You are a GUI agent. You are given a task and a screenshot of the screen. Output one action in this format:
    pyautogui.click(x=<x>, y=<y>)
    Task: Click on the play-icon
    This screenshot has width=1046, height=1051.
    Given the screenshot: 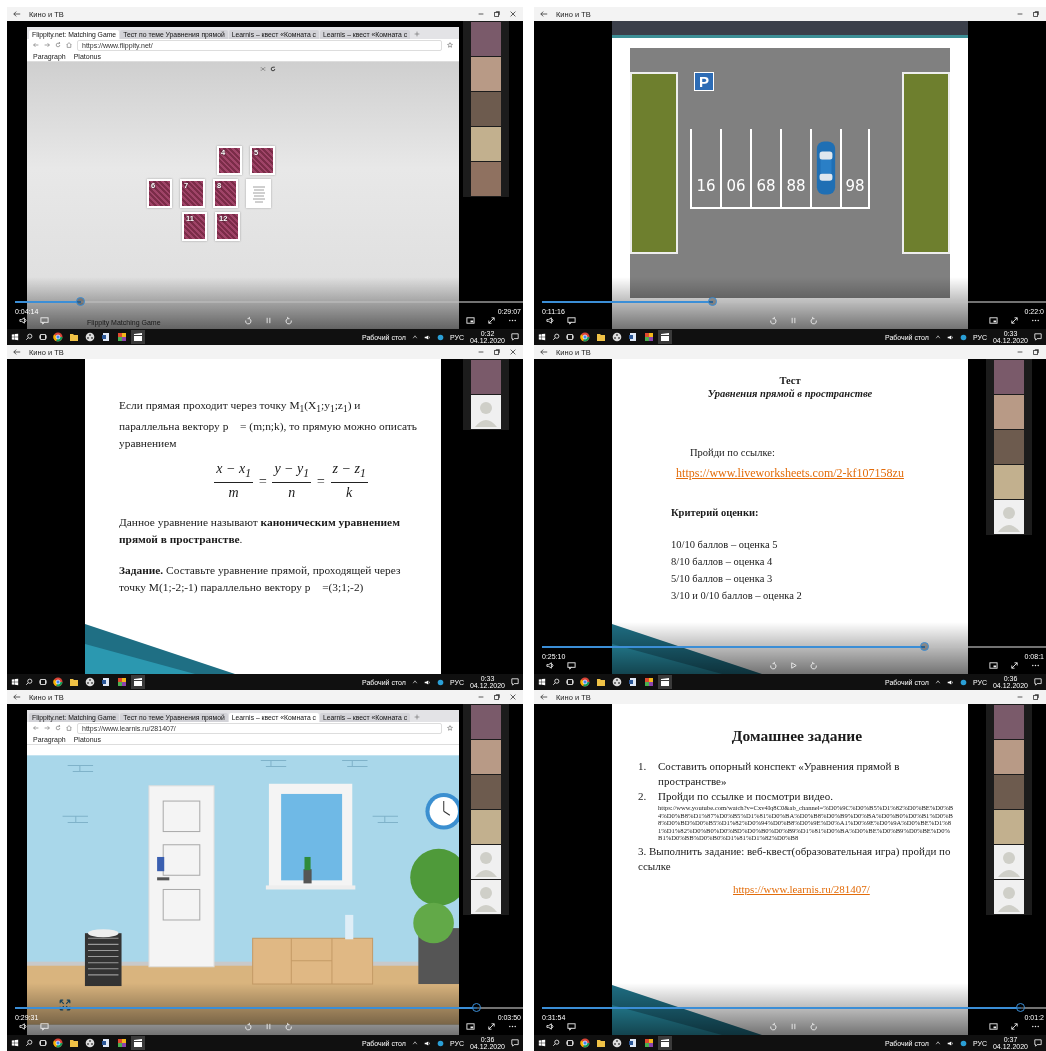 What is the action you would take?
    pyautogui.click(x=793, y=665)
    